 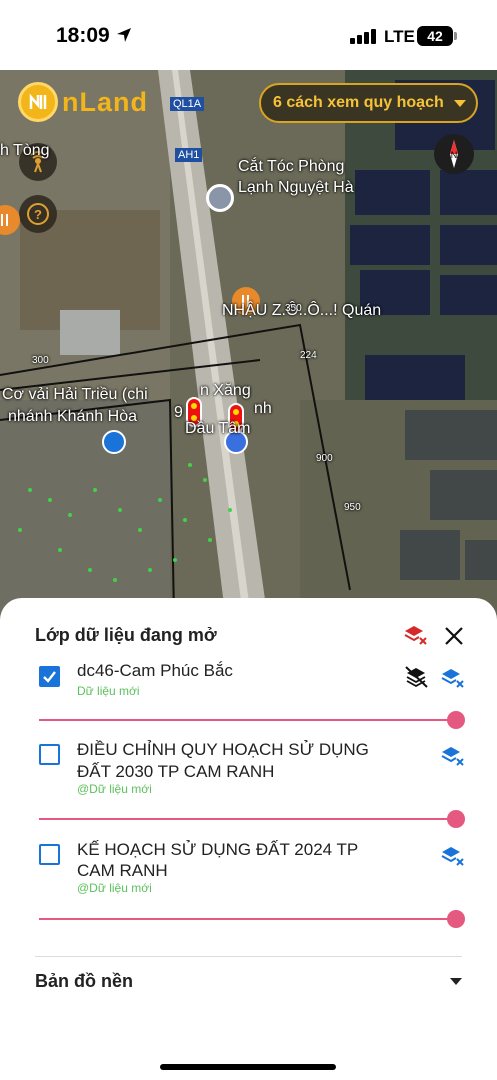 What do you see at coordinates (291, 166) in the screenshot?
I see `place-label: Cắt Tóc Phòng` at bounding box center [291, 166].